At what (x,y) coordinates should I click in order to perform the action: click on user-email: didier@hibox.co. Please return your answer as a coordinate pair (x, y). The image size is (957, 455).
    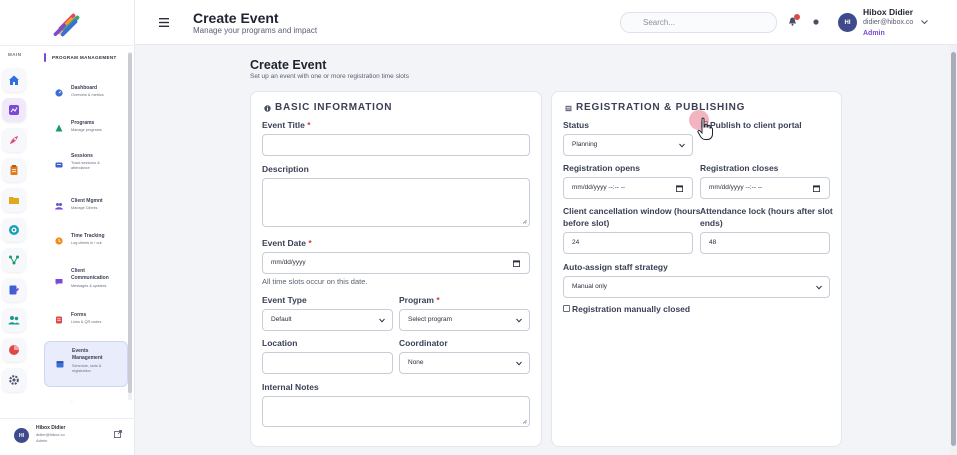
    Looking at the image, I should click on (50, 434).